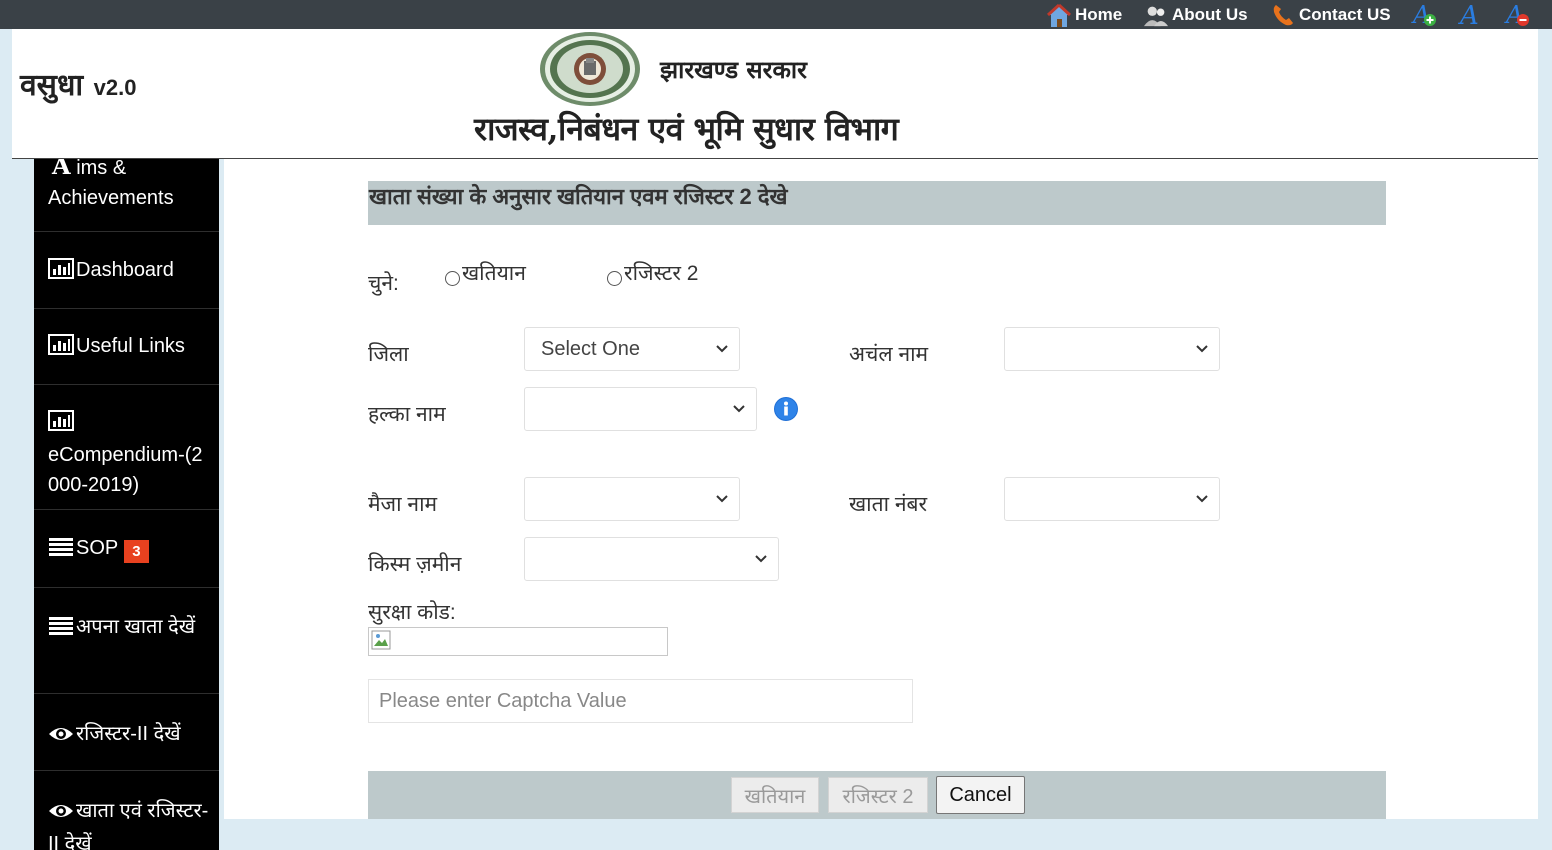 Image resolution: width=1552 pixels, height=850 pixels. I want to click on halka-select, so click(640, 409).